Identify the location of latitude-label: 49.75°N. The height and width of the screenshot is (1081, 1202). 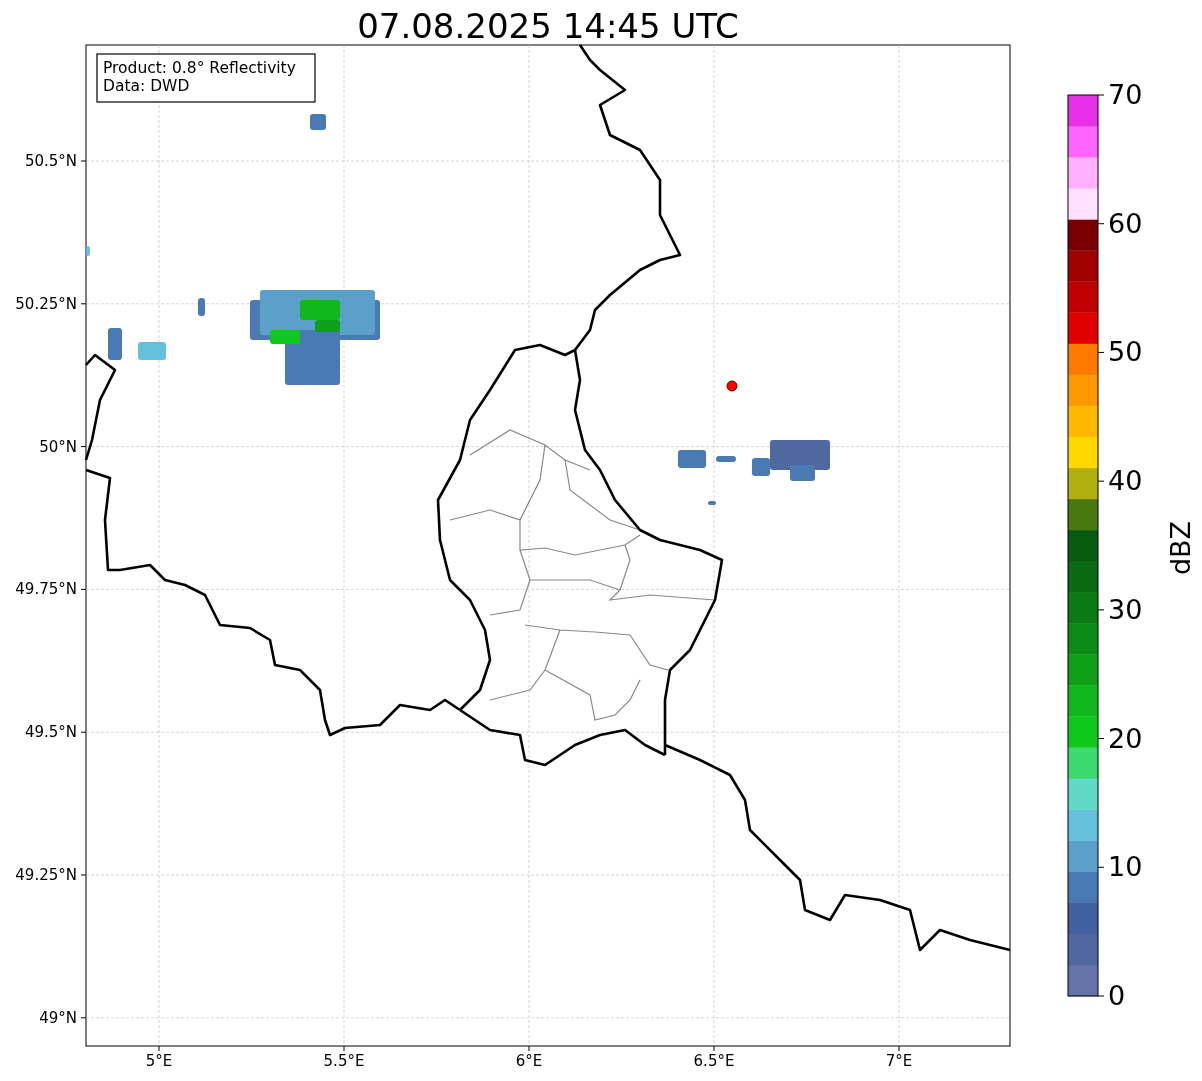
(46, 589).